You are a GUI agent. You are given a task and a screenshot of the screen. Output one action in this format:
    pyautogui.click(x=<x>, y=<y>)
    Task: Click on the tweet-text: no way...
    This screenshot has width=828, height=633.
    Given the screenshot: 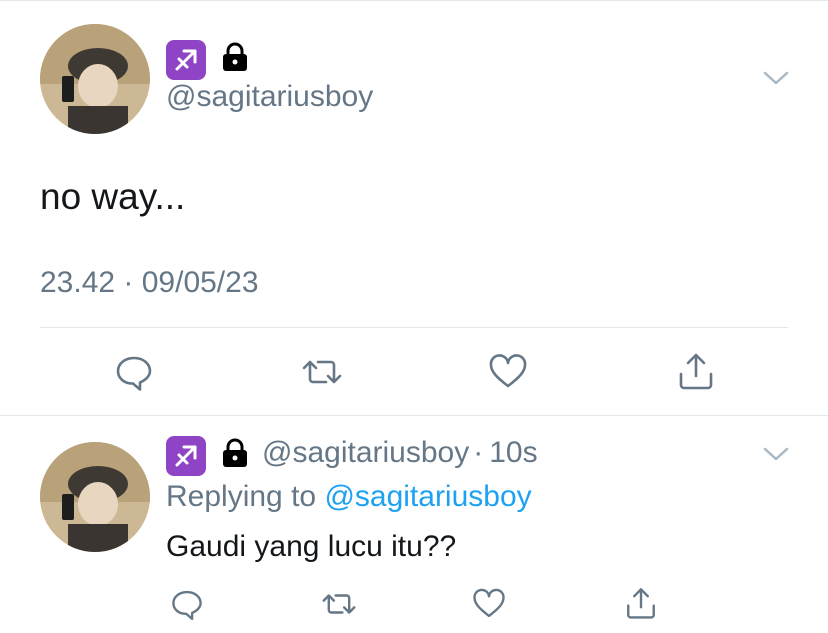 What is the action you would take?
    pyautogui.click(x=113, y=196)
    